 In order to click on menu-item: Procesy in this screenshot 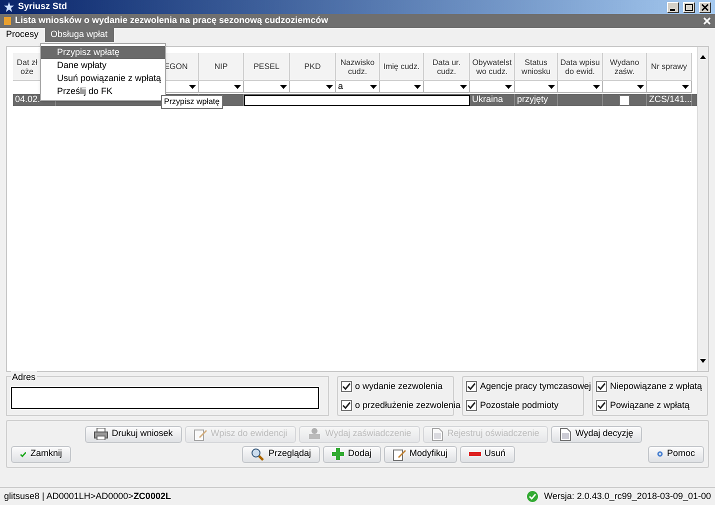, I will do `click(22, 35)`.